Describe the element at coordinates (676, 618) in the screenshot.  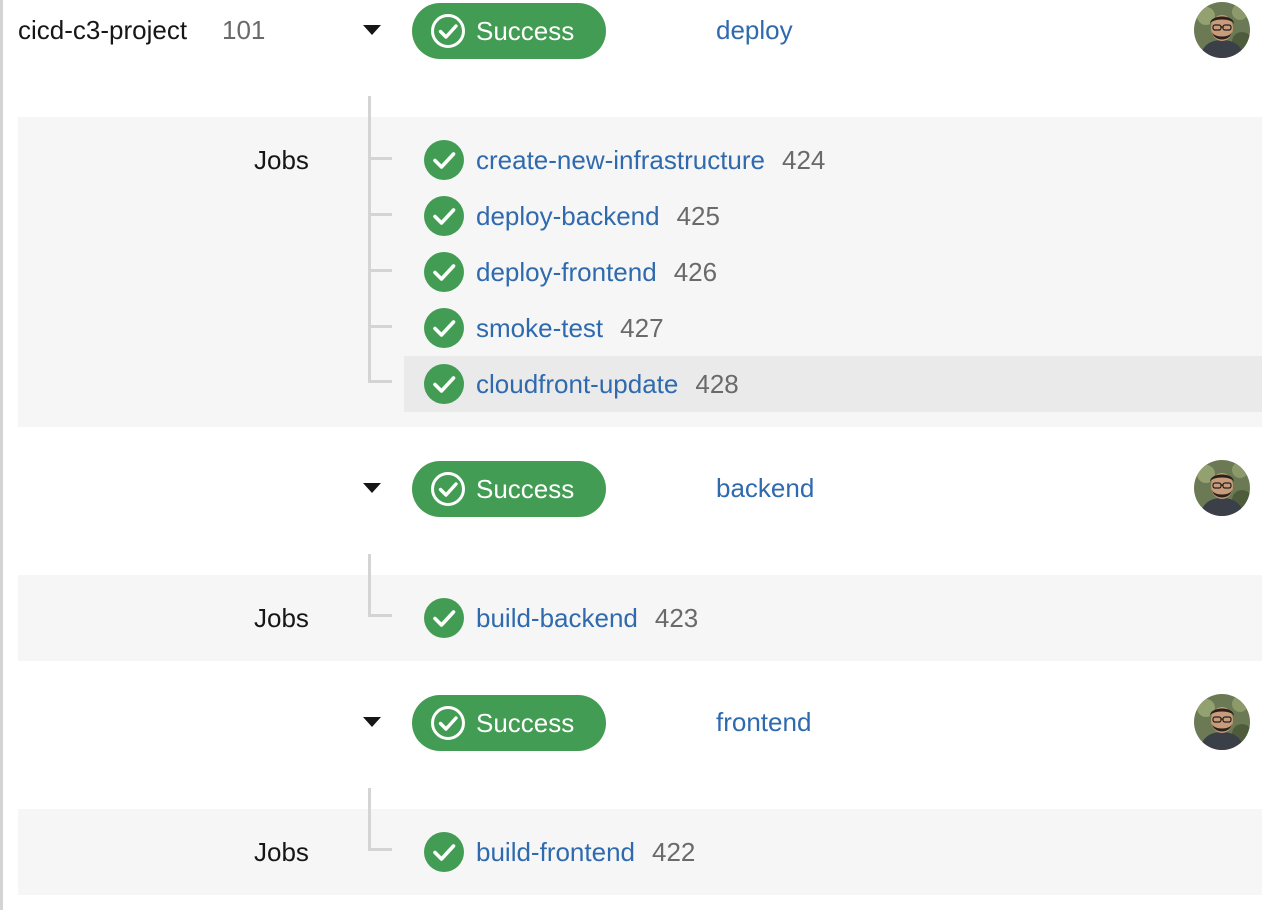
I see `job-number: 423` at that location.